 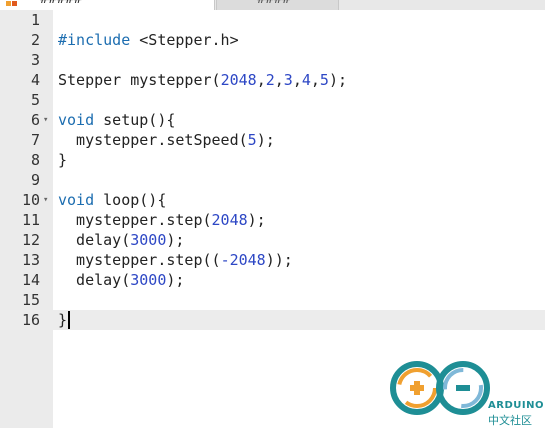 I want to click on line-number: 3, so click(x=35, y=60).